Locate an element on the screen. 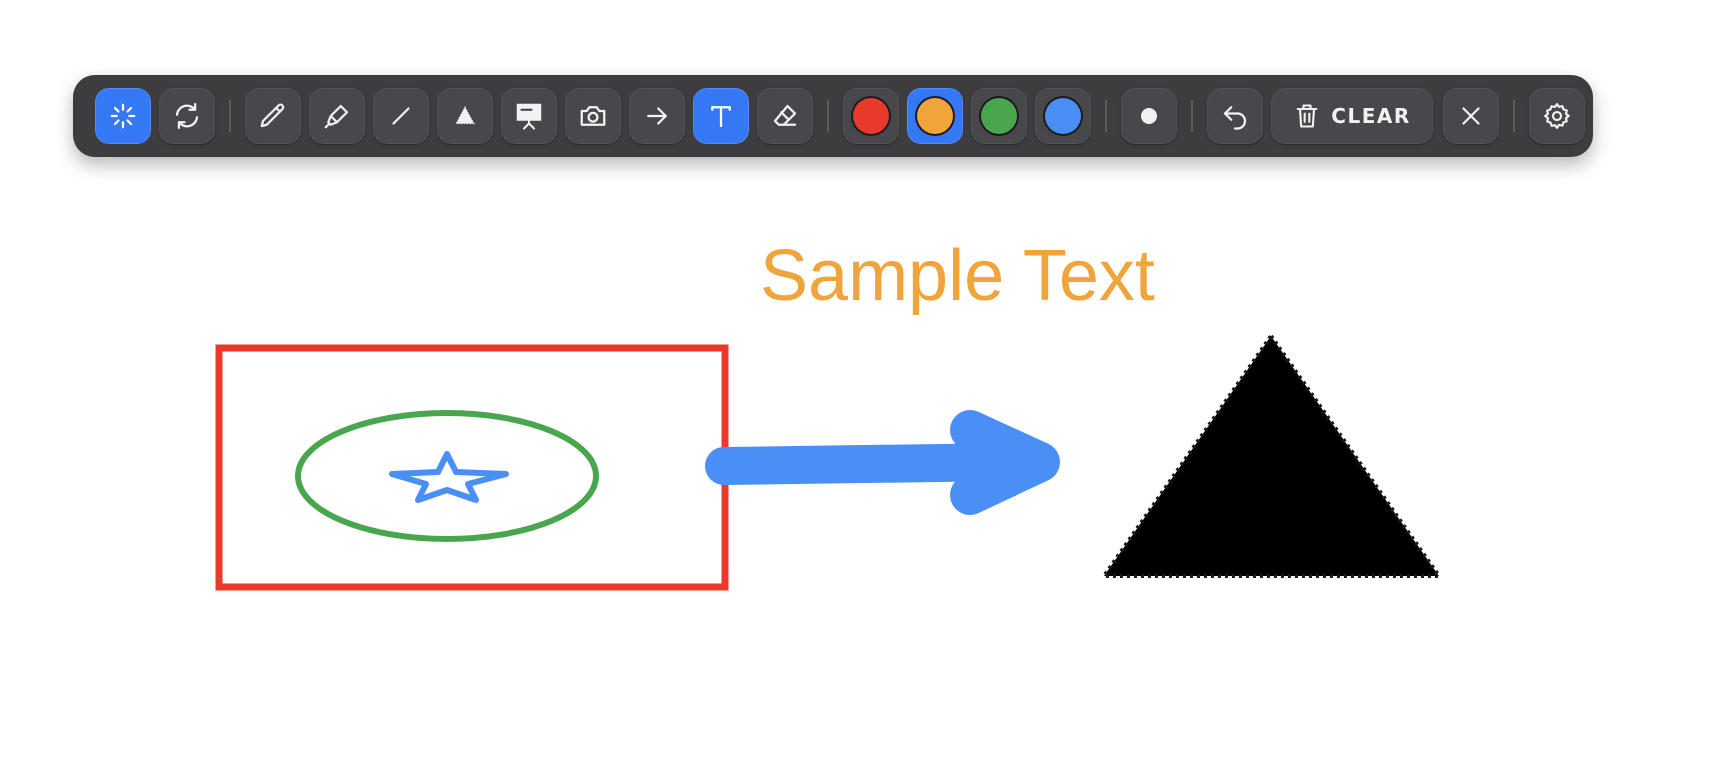  drawn-rectangle is located at coordinates (472, 467).